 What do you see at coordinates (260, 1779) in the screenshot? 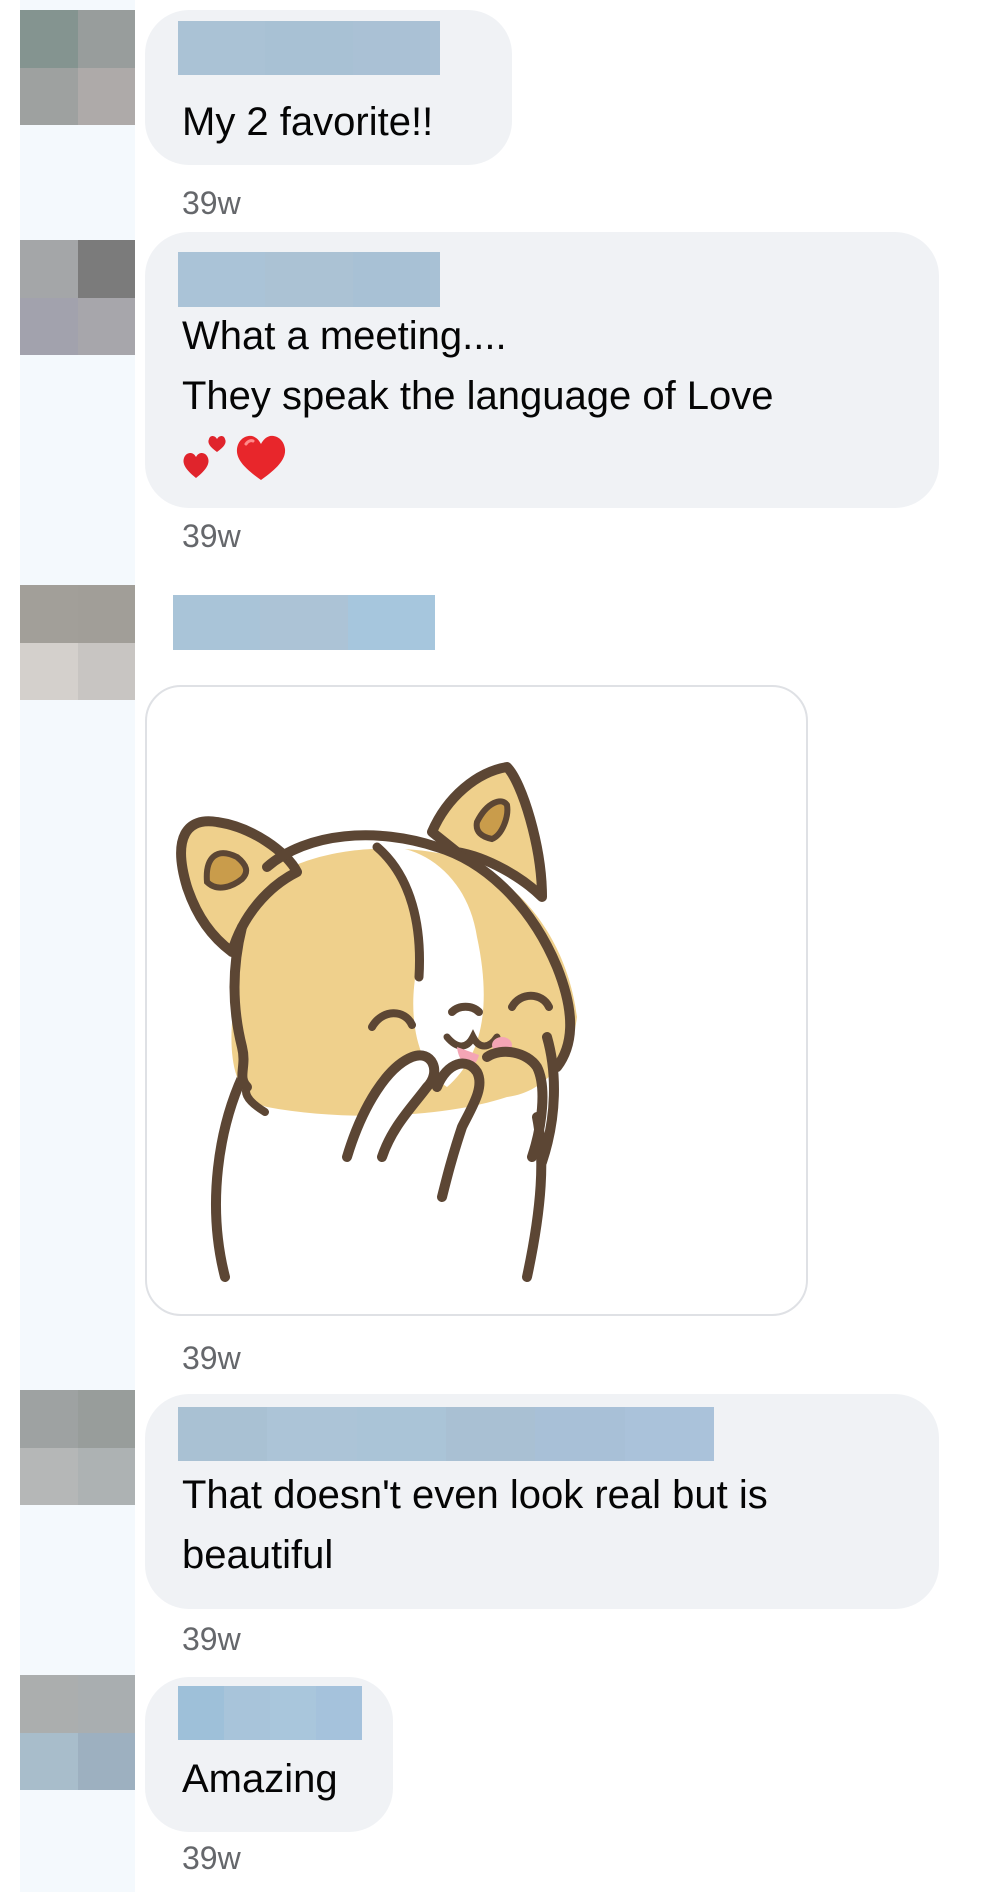
I see `comment-text: Amazing` at bounding box center [260, 1779].